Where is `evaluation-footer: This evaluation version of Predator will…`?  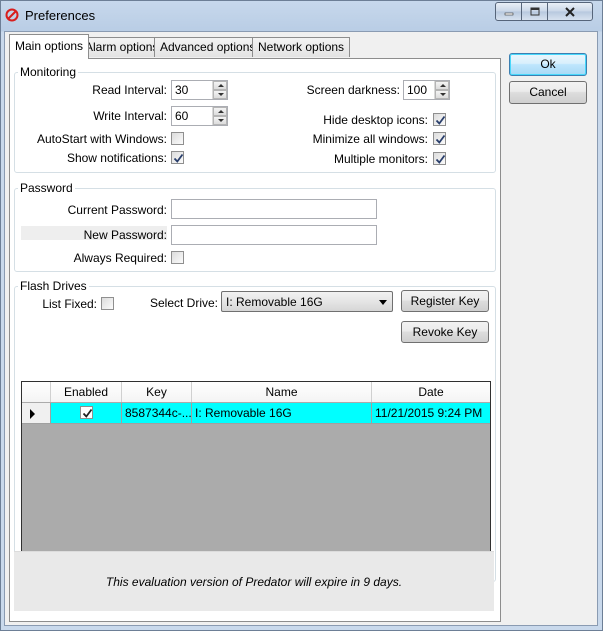
evaluation-footer: This evaluation version of Predator will… is located at coordinates (254, 581).